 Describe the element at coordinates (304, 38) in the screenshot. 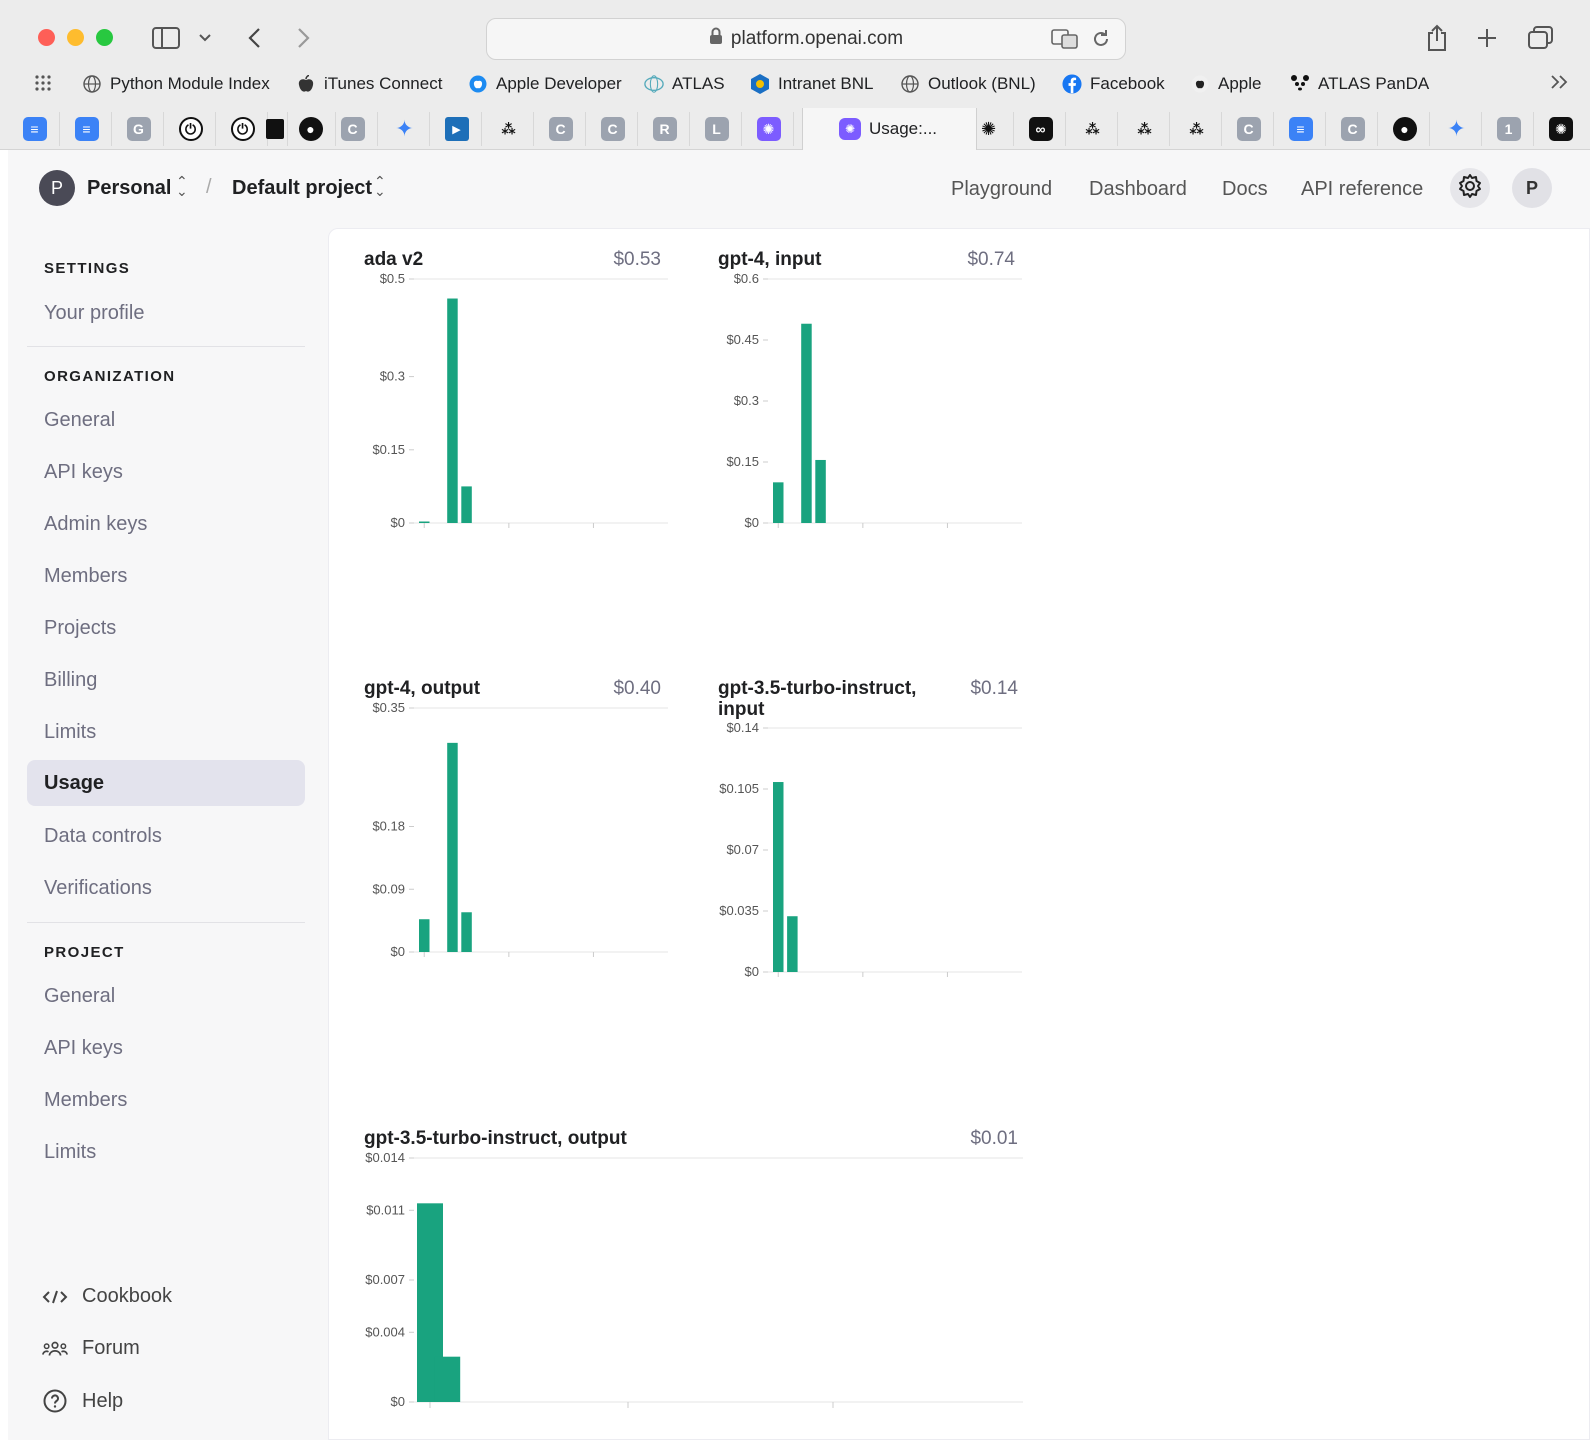

I see `forward-icon` at that location.